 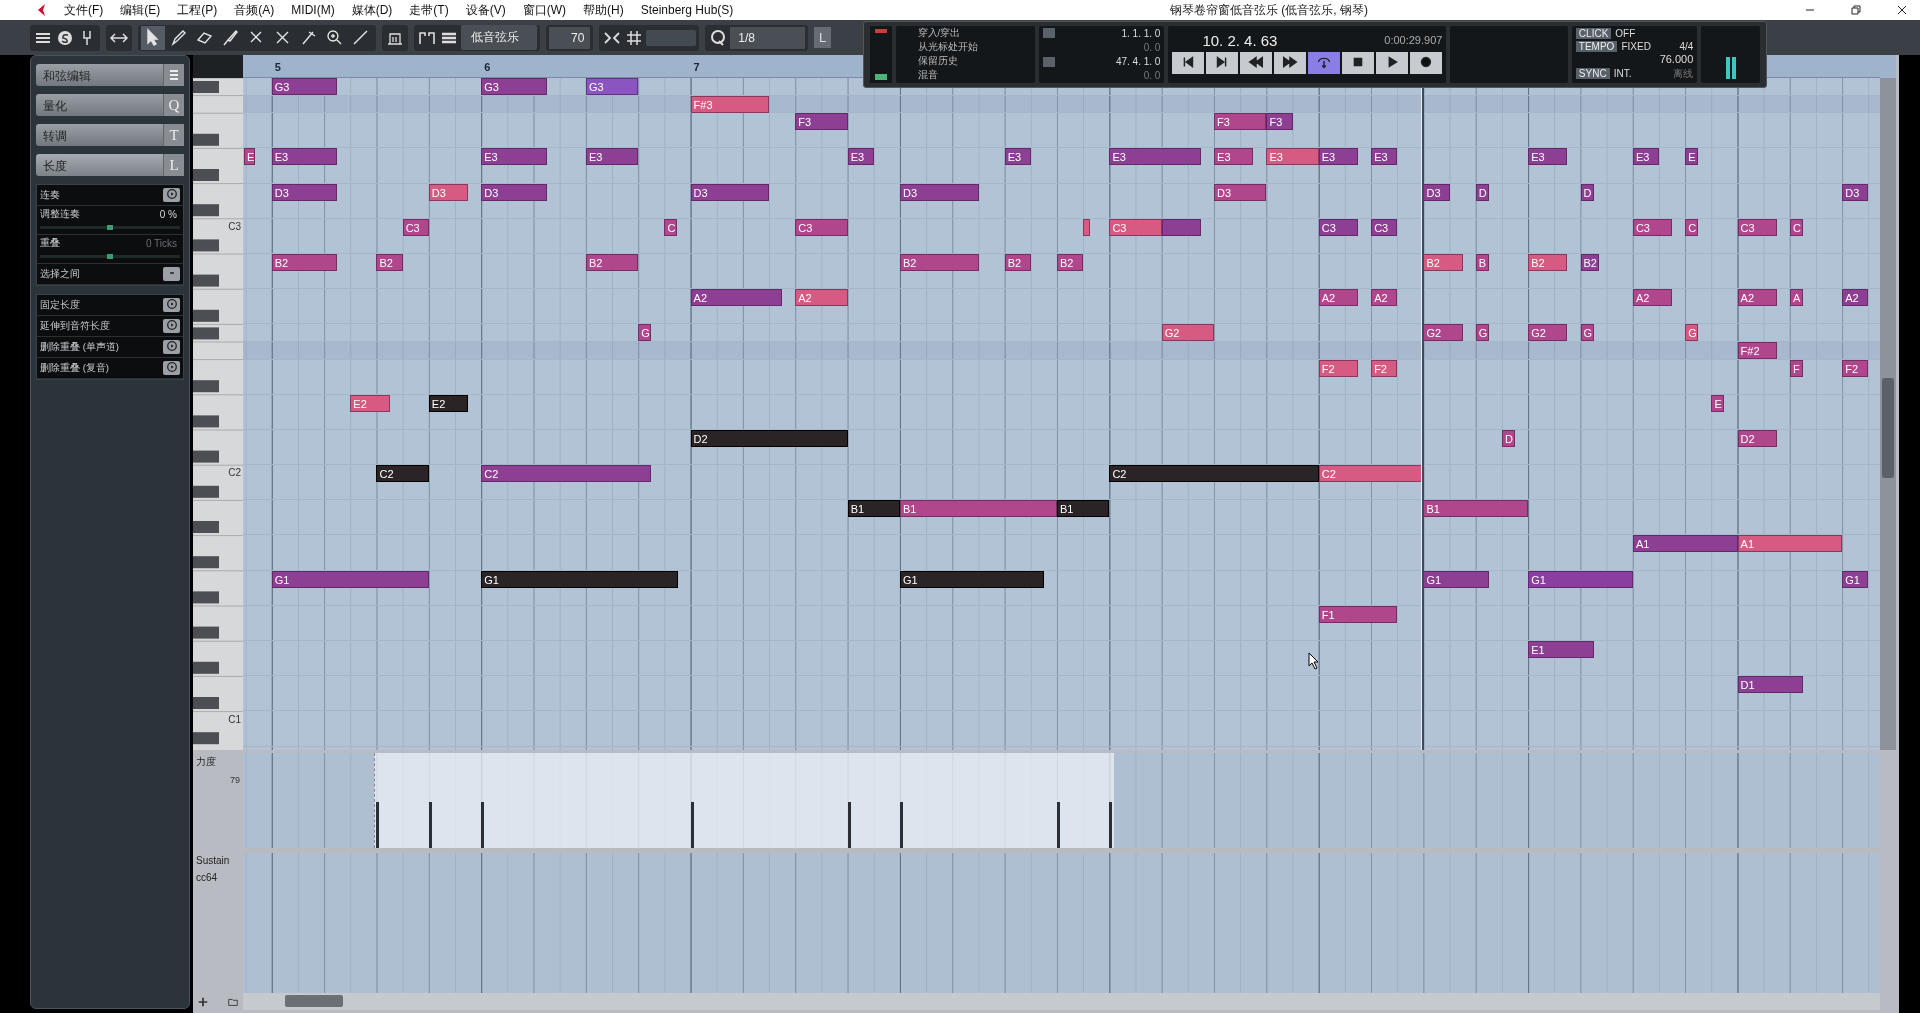 I want to click on vertical-scrollbar, so click(x=1888, y=414).